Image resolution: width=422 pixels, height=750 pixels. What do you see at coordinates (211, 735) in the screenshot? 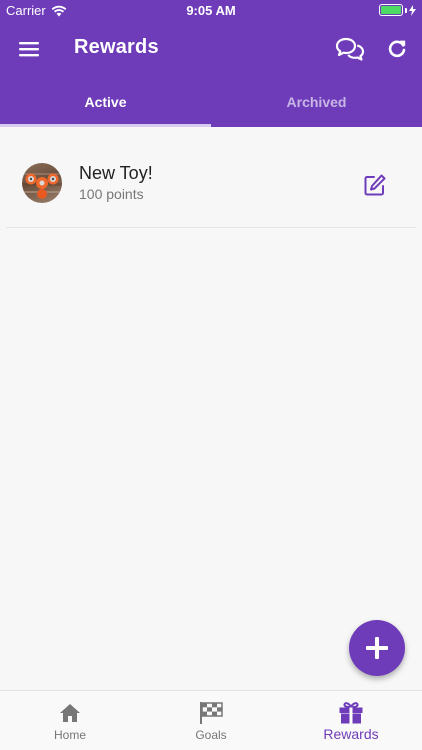
I see `nav-label-goals: Goals` at bounding box center [211, 735].